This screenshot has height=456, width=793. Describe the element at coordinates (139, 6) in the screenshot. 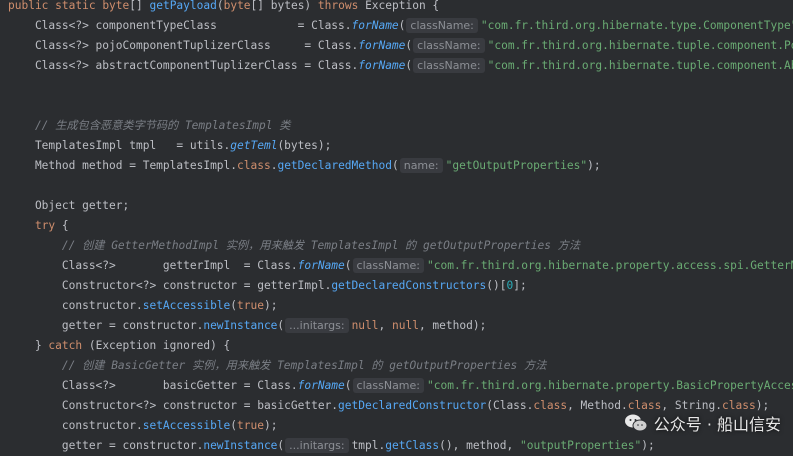

I see `code-token: []` at that location.